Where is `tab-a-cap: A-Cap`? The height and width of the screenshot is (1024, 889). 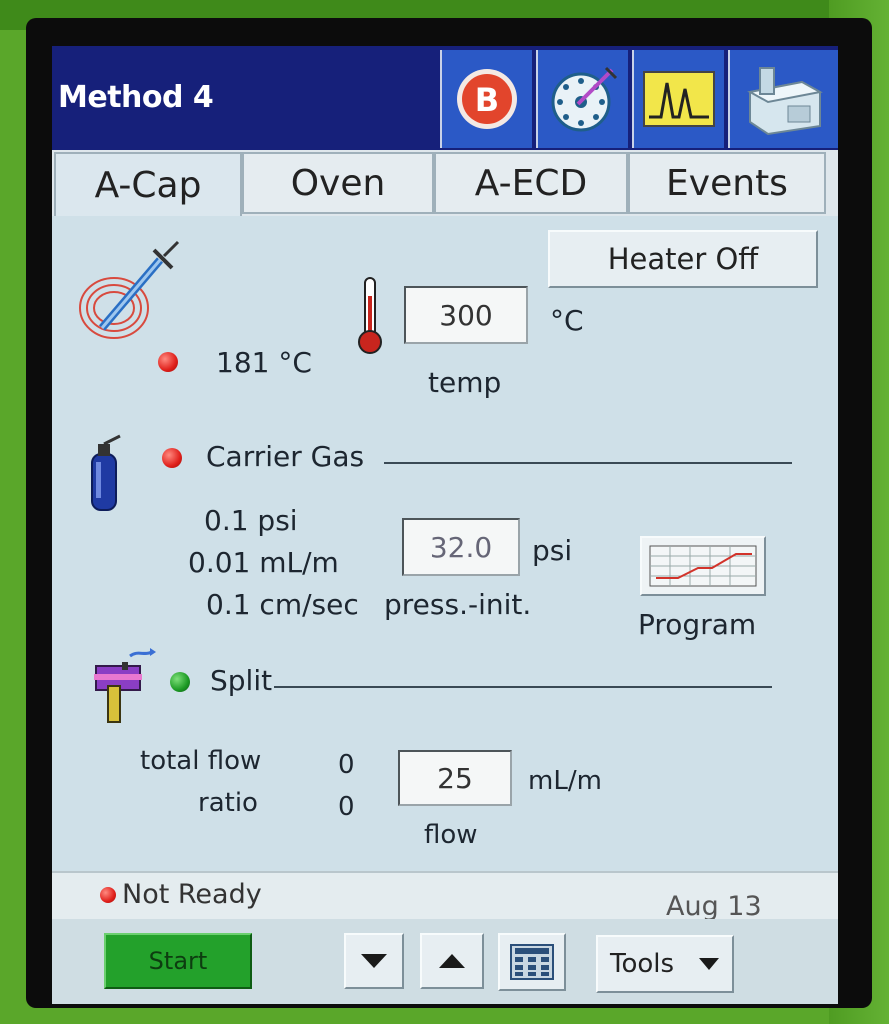 tab-a-cap: A-Cap is located at coordinates (148, 184).